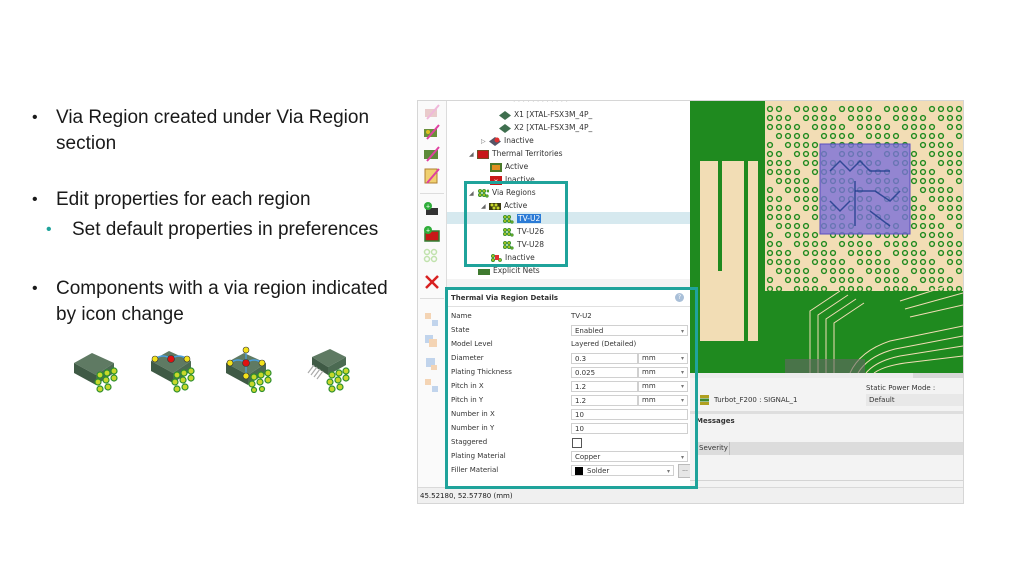  What do you see at coordinates (432, 132) in the screenshot?
I see `edit-board-icon` at bounding box center [432, 132].